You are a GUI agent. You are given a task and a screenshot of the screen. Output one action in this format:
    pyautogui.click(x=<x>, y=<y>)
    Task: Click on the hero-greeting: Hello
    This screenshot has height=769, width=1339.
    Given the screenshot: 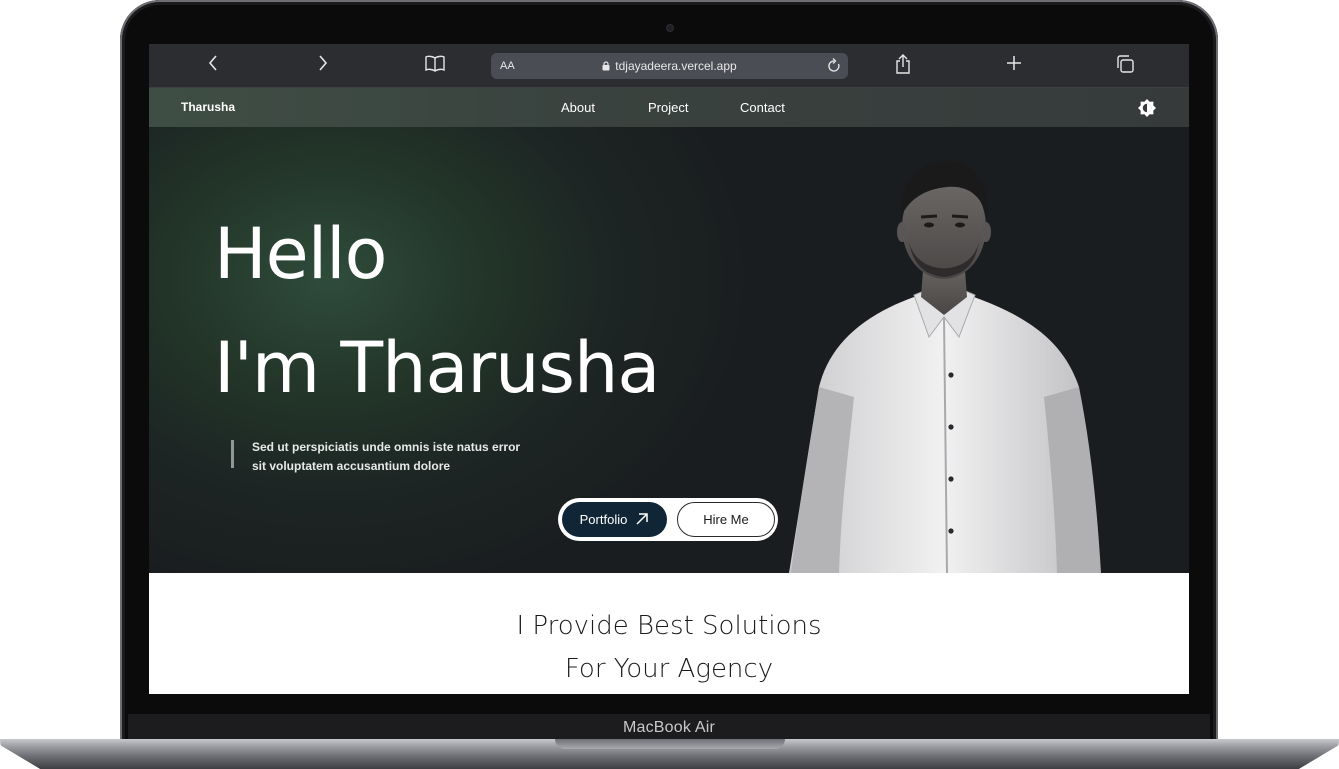 What is the action you would take?
    pyautogui.click(x=300, y=254)
    